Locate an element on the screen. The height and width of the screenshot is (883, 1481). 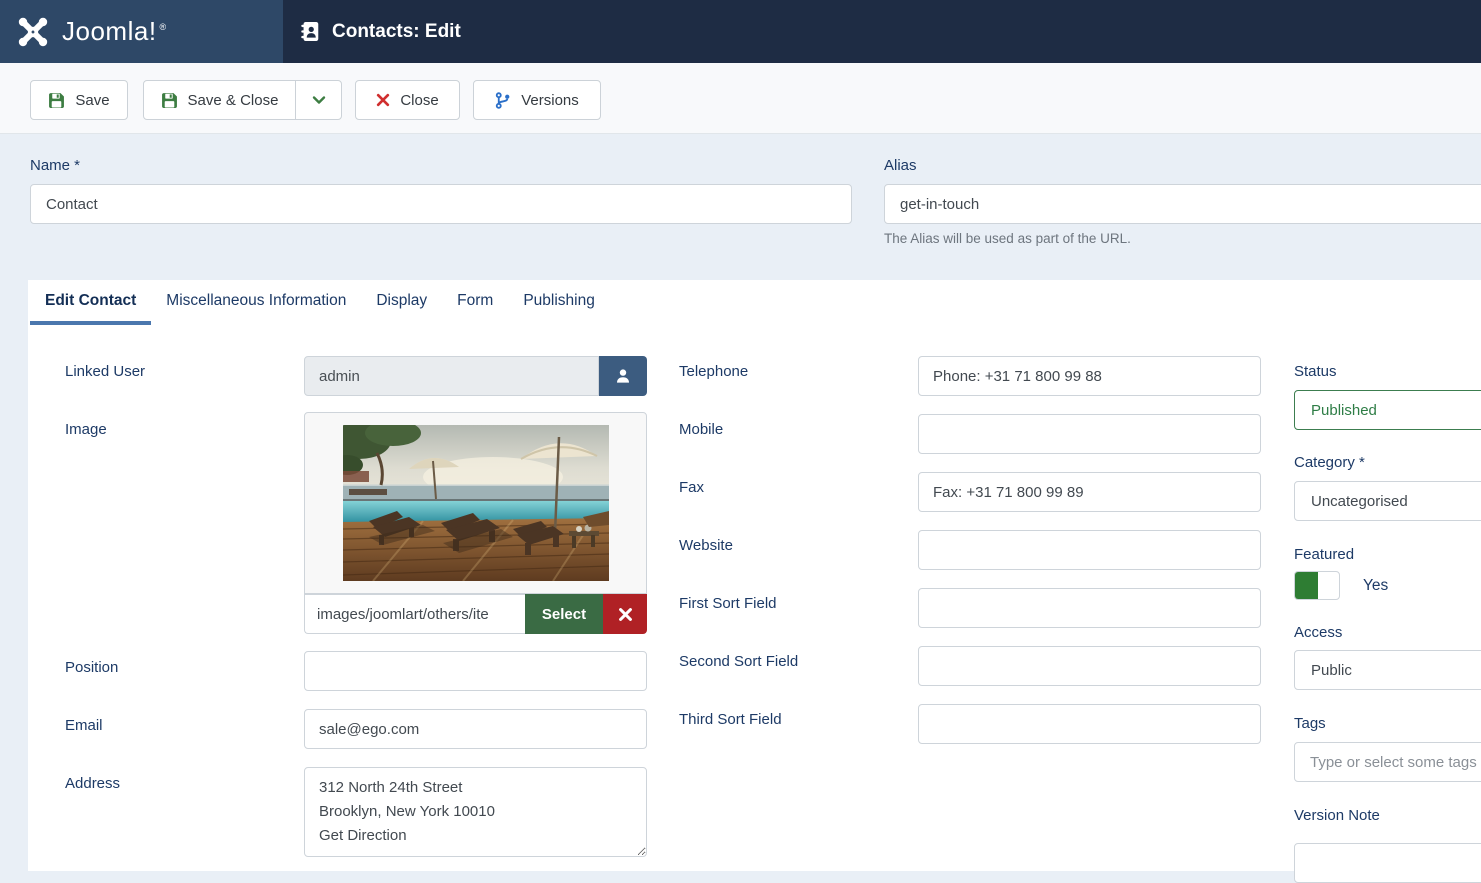
linked-user-input is located at coordinates (451, 376).